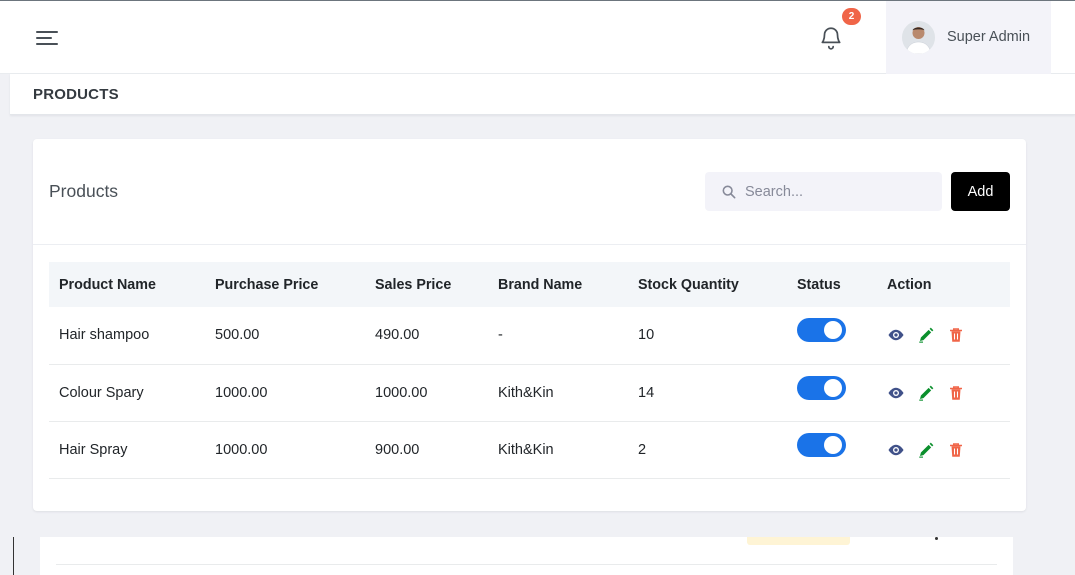 The width and height of the screenshot is (1075, 575). I want to click on cell-stock-quantity: 10, so click(646, 335).